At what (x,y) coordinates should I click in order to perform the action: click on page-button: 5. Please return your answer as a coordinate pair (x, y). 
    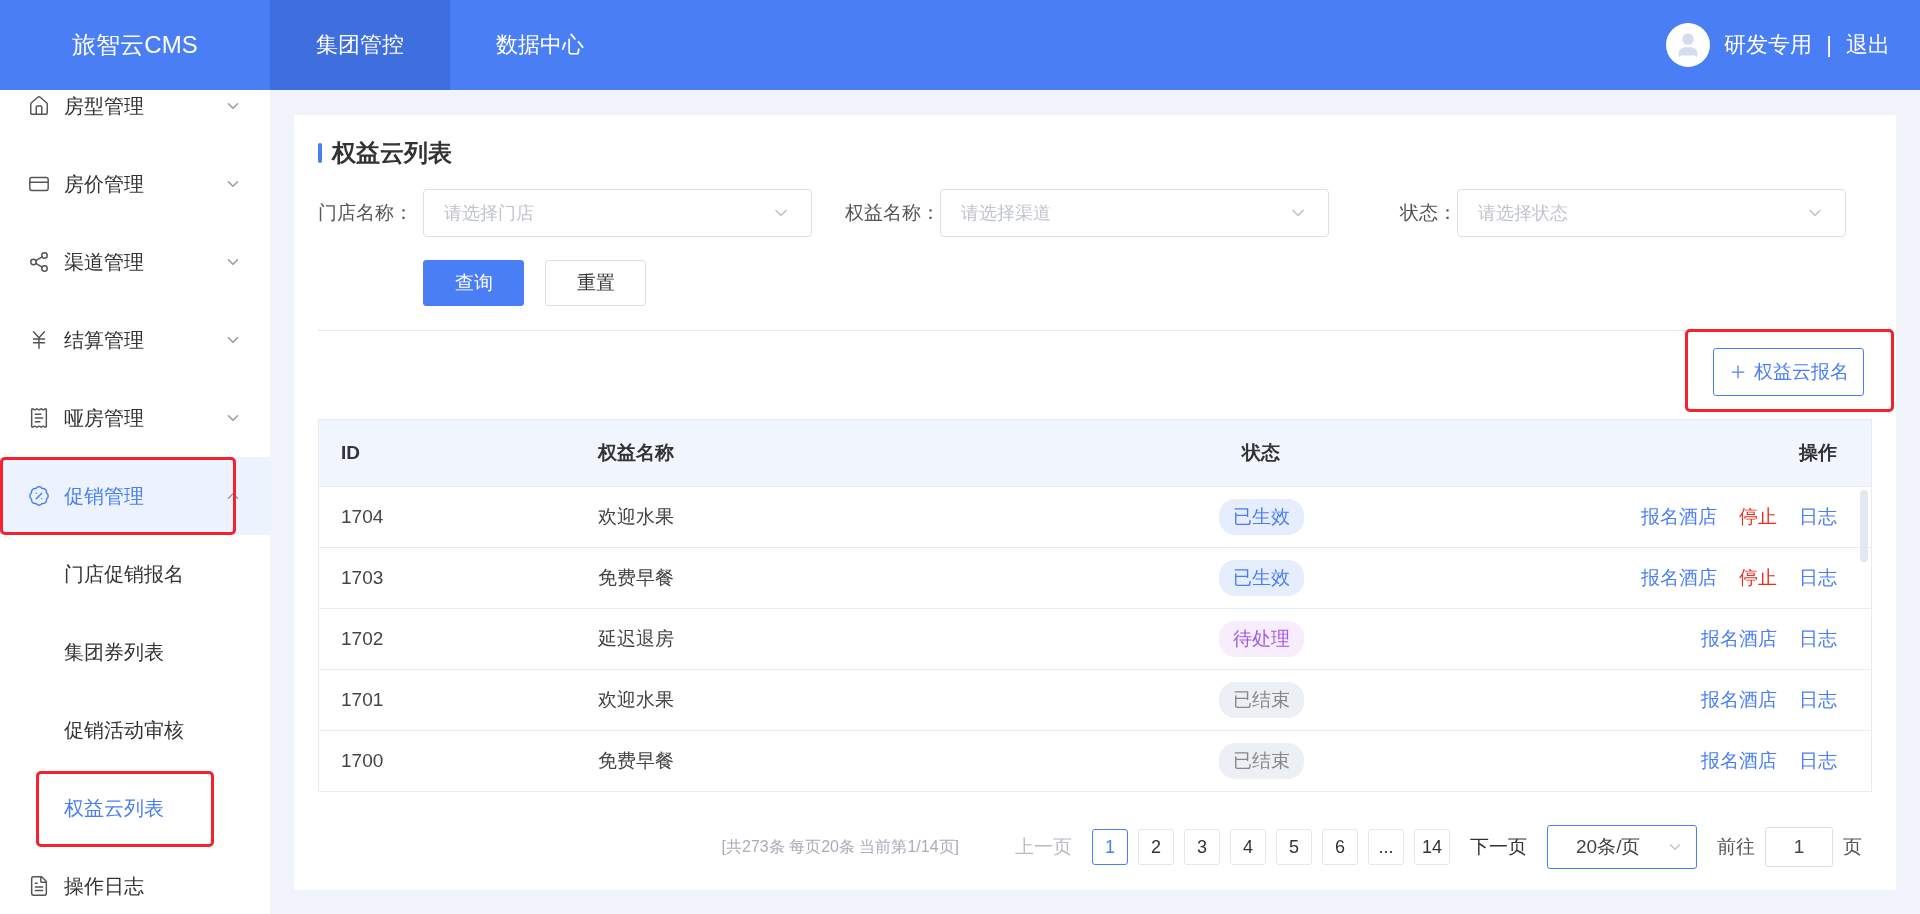
    Looking at the image, I should click on (1294, 847).